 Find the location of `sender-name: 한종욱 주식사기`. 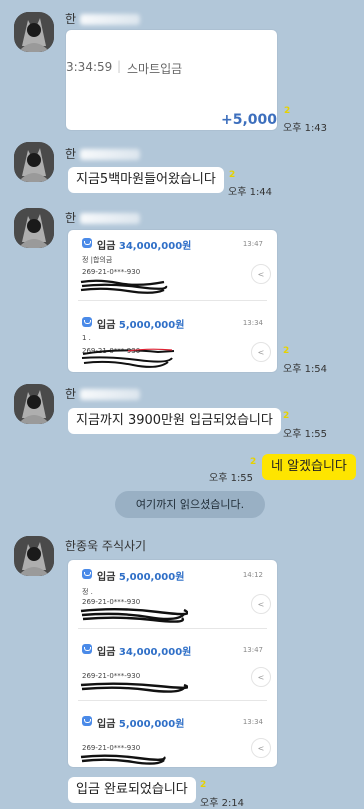

sender-name: 한종욱 주식사기 is located at coordinates (106, 546).